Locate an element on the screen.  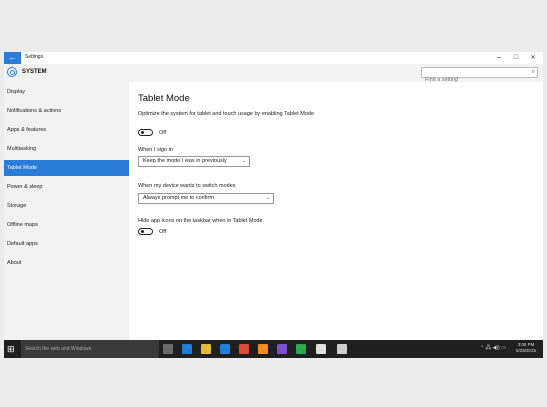
sidebar-item-power-sleep: Power & sleep is located at coordinates (66, 187).